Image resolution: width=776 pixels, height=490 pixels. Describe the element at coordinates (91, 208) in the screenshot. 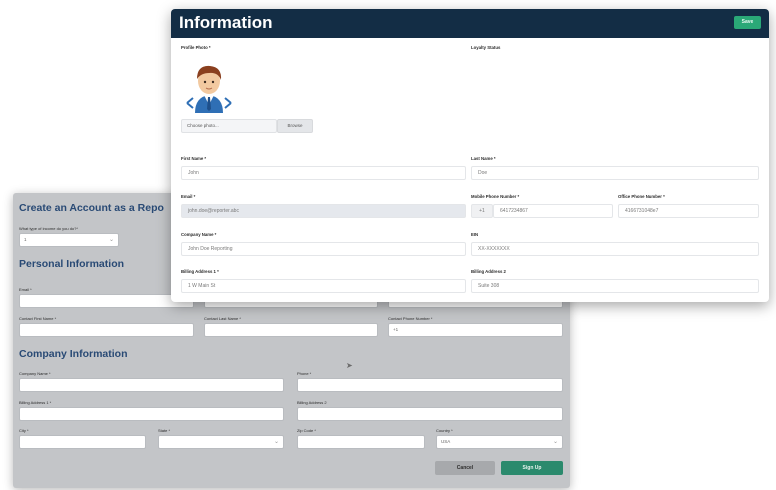

I see `signup-form-title: Create an Account as a Repo` at that location.